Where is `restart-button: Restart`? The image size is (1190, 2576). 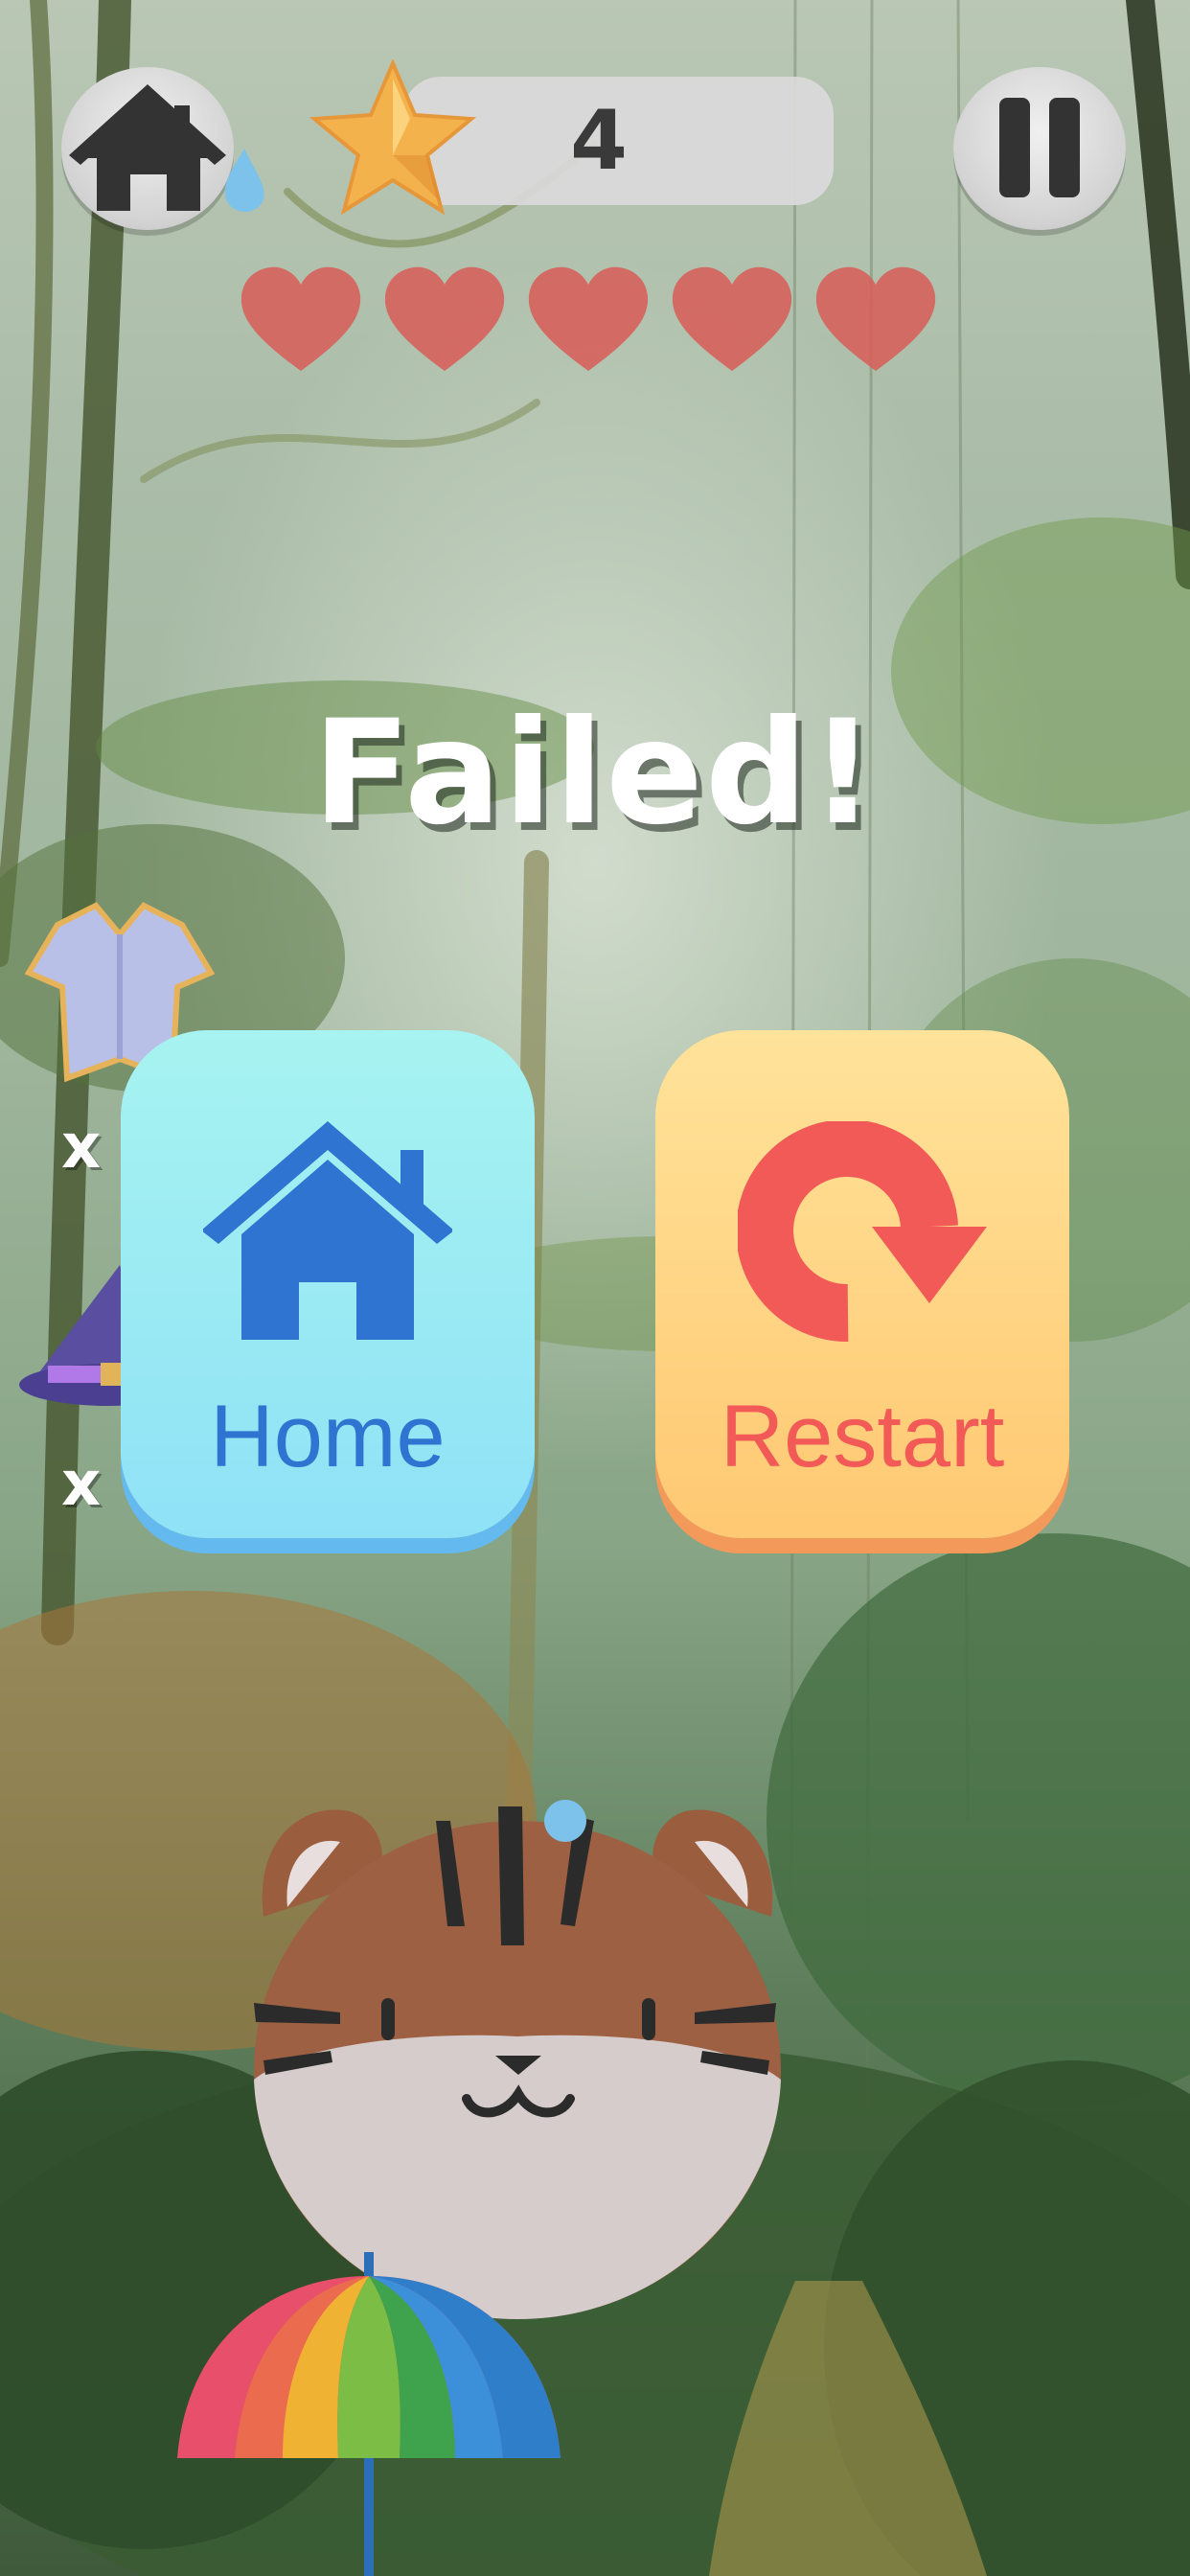 restart-button: Restart is located at coordinates (862, 1284).